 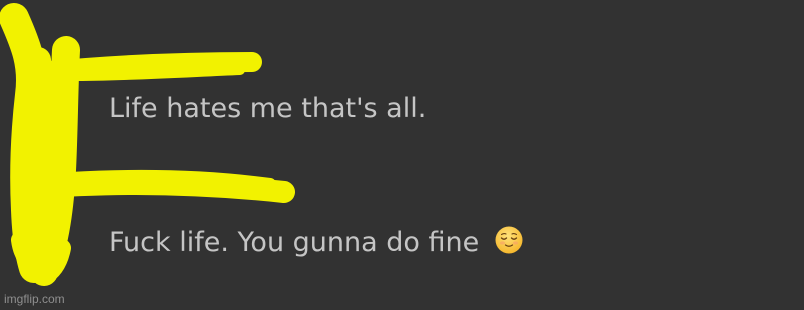 I want to click on message-line-1: Life hates me that's all., so click(x=267, y=108).